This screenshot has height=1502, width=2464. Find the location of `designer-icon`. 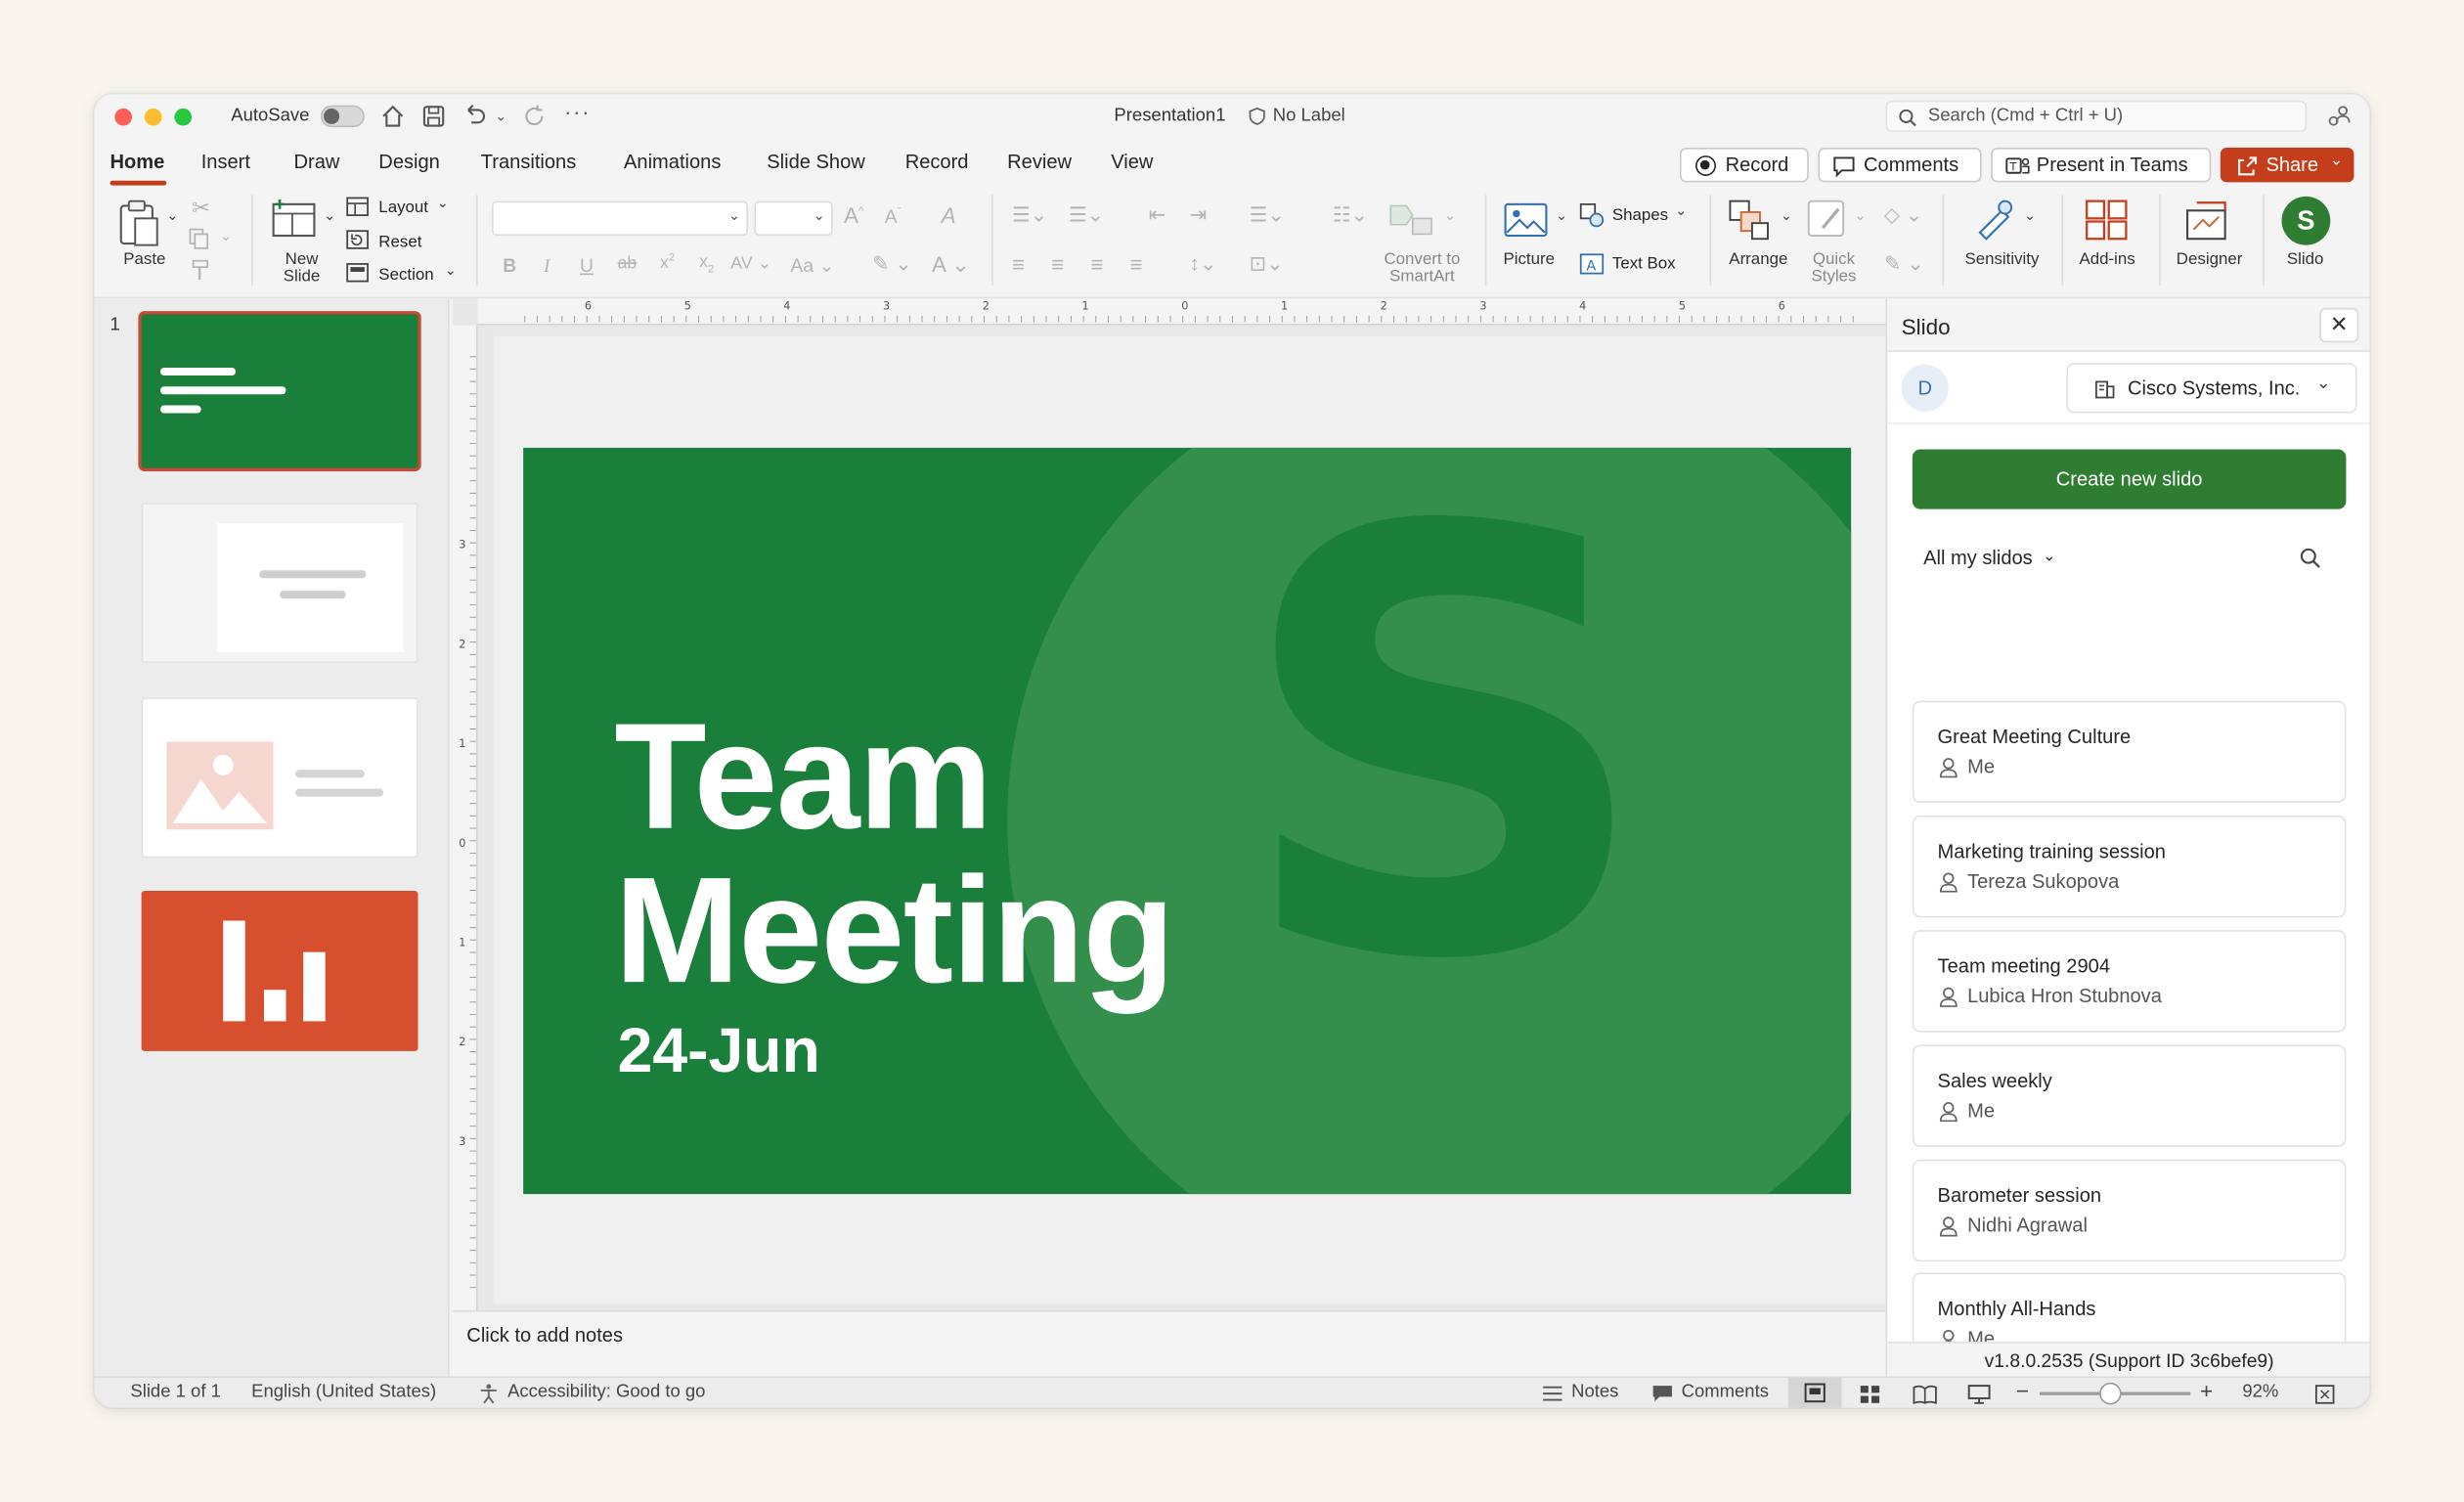

designer-icon is located at coordinates (2207, 220).